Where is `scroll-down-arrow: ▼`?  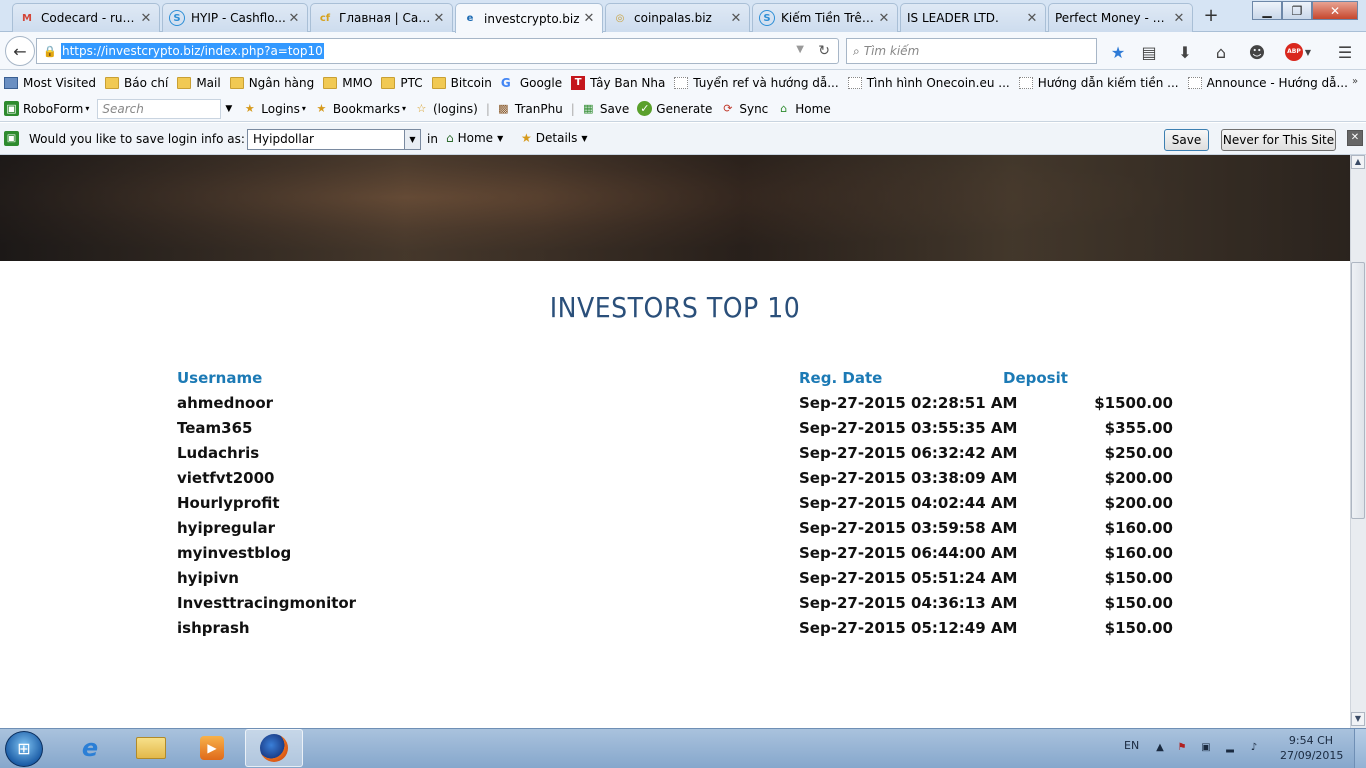
scroll-down-arrow: ▼ is located at coordinates (1358, 719).